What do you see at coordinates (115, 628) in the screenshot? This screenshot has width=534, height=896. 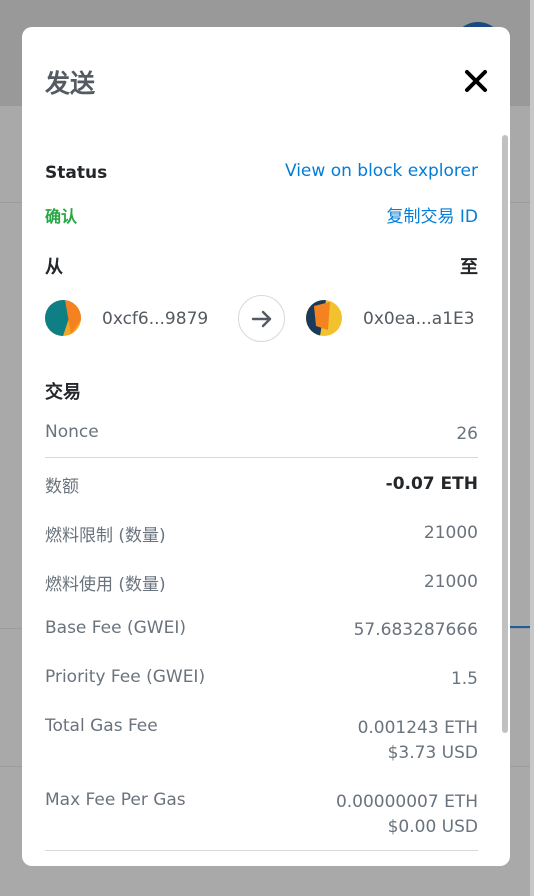 I see `detail-label: Base Fee (GWEI)` at bounding box center [115, 628].